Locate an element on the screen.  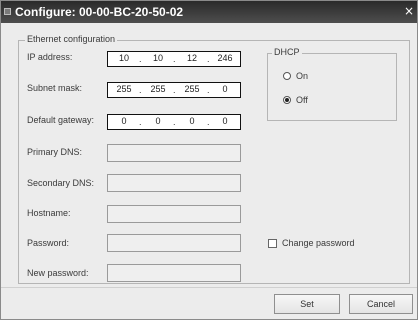
window-title: Configure: 00-00-BC-20-50-02 is located at coordinates (99, 12).